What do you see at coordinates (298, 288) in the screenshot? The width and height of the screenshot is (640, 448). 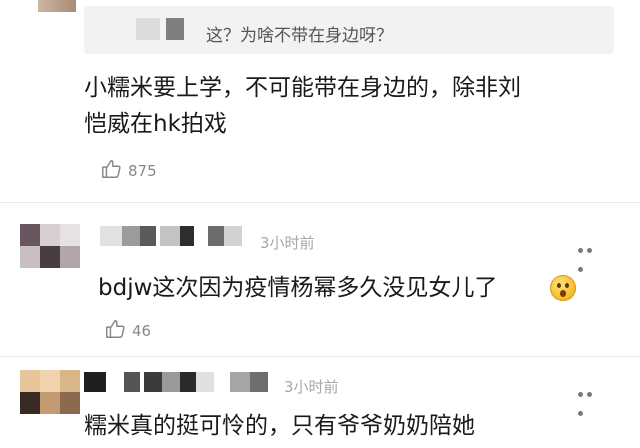 I see `comment-text: bdjw这次因为疫情杨幂多久没见女儿了` at bounding box center [298, 288].